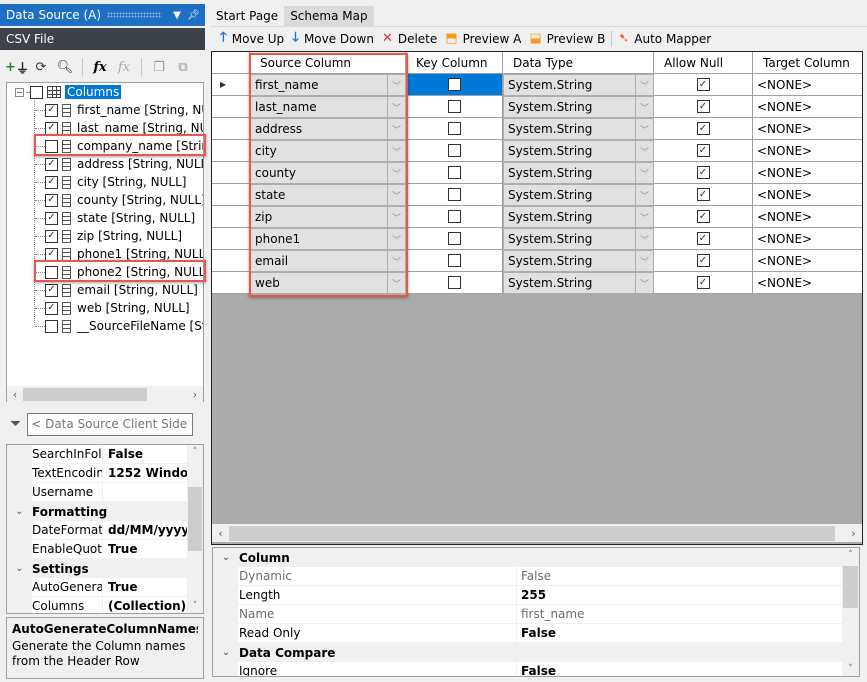 This screenshot has height=682, width=867. Describe the element at coordinates (19, 92) in the screenshot. I see `collapse-icon: −` at that location.